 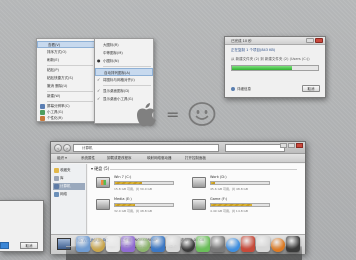 What do you see at coordinates (270, 59) in the screenshot?
I see `copy-path-text: 从 新建文件夹 (2) 到 新建文件夹 (2) (Users (C:))` at bounding box center [270, 59].